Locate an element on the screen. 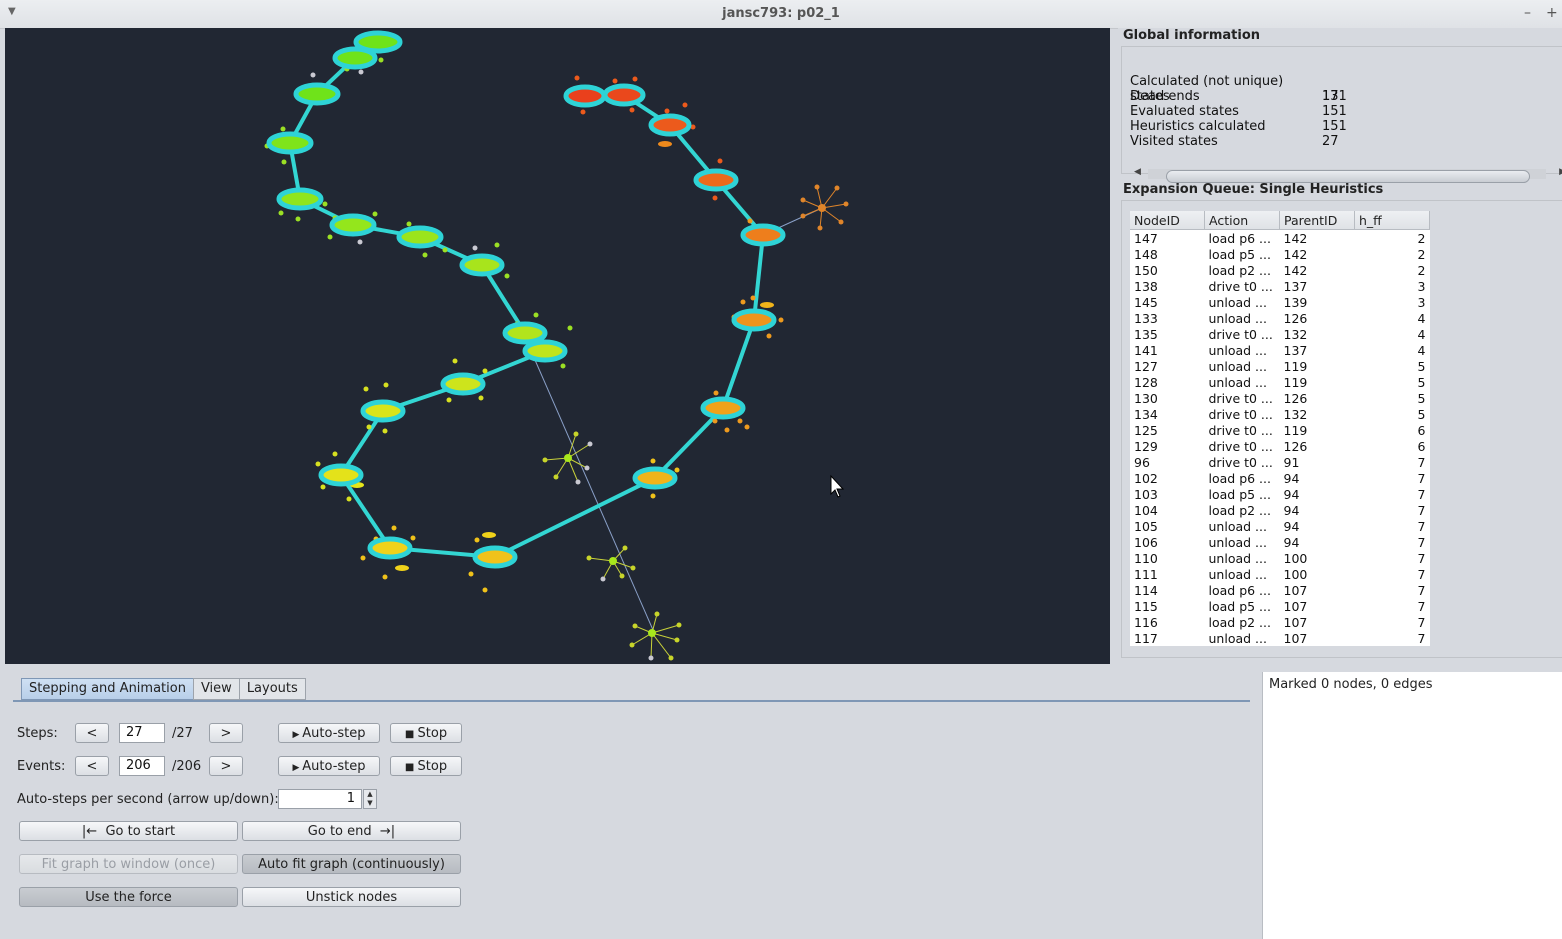 This screenshot has width=1562, height=939. table-row: 115 load p5 ... 107 7 is located at coordinates (1280, 606).